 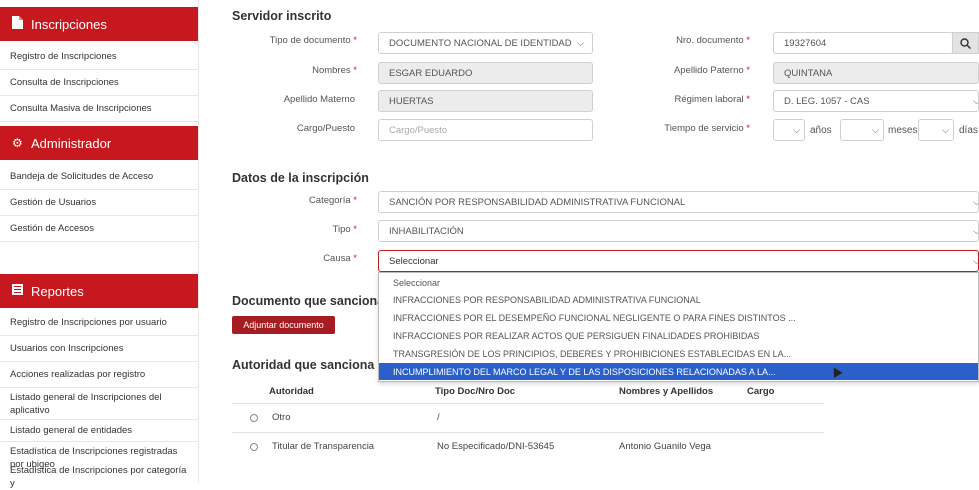 I want to click on sidebar-item-gestion-usuarios: Gestión de Usuarios, so click(x=99, y=203).